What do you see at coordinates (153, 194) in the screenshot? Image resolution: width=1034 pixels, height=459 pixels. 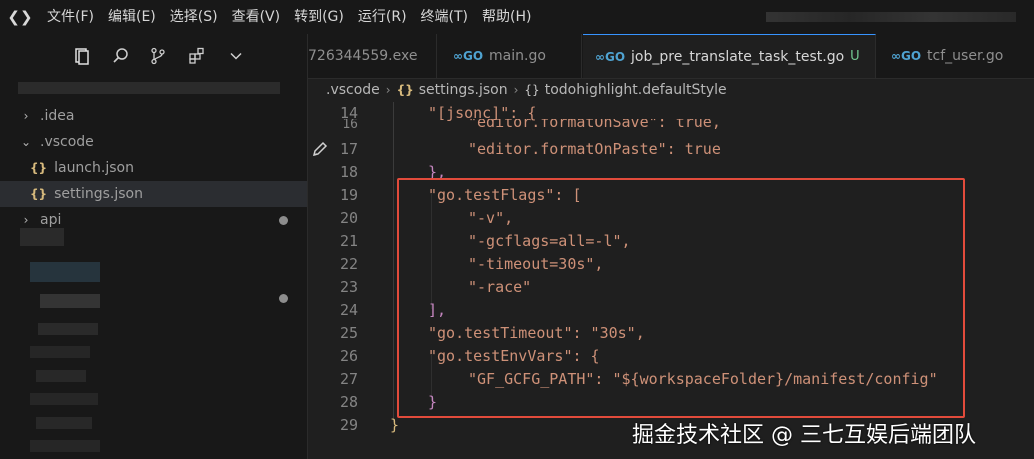 I see `tree-file-settings-json: {} settings.json` at bounding box center [153, 194].